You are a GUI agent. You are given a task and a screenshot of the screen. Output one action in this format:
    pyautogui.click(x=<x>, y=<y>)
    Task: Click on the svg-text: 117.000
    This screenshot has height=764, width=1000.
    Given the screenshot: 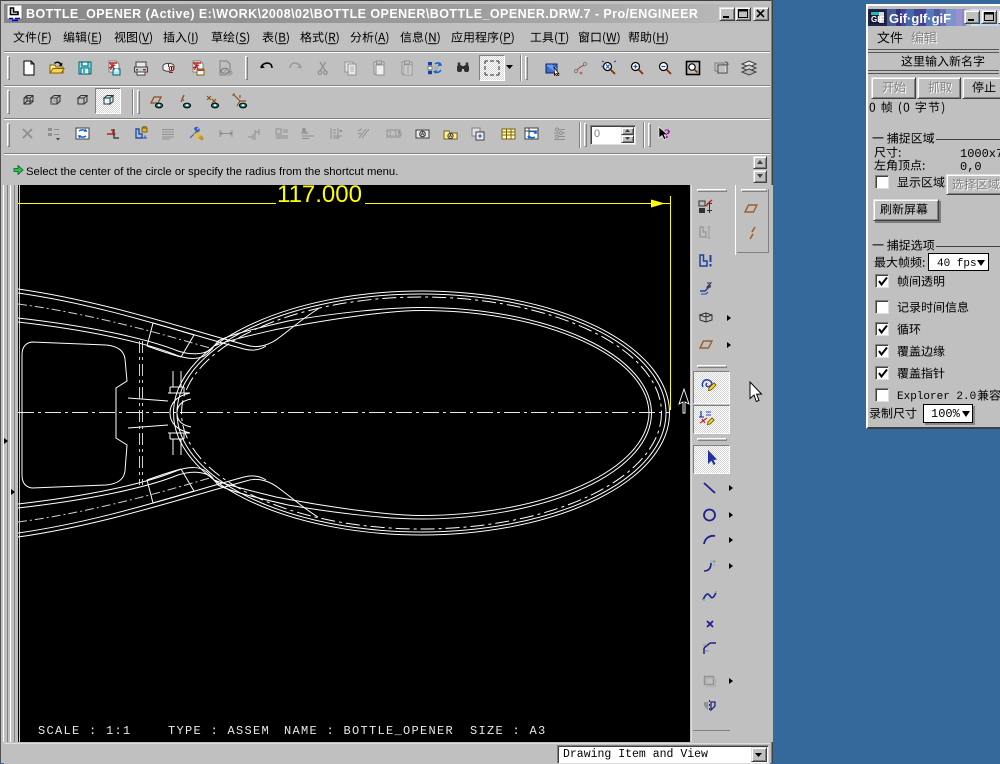 What is the action you would take?
    pyautogui.click(x=319, y=196)
    